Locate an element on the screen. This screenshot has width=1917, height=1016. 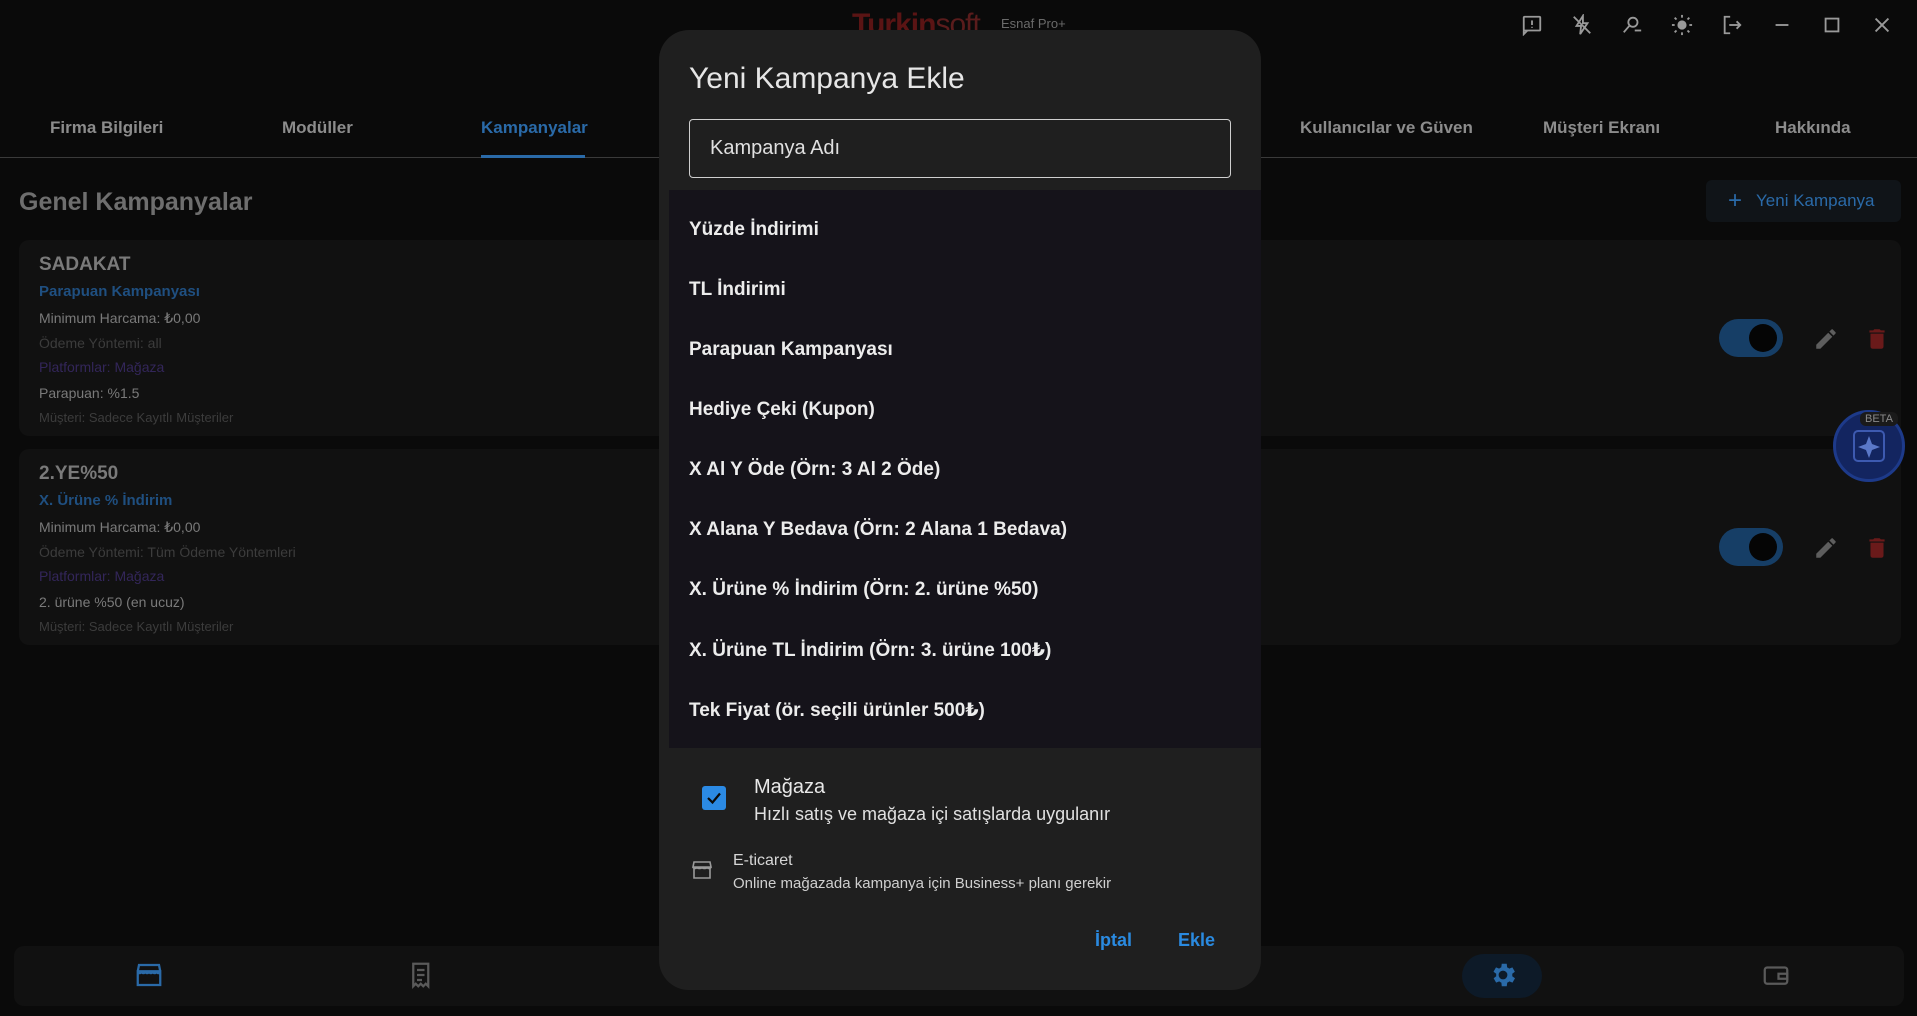
menu-item: TL İndirimi is located at coordinates (737, 290).